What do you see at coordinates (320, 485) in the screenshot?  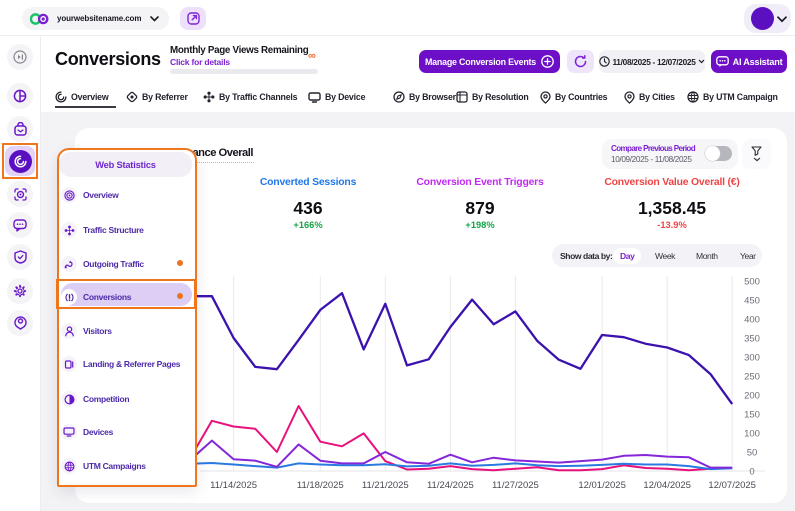 I see `svg-text: 11/18/2025` at bounding box center [320, 485].